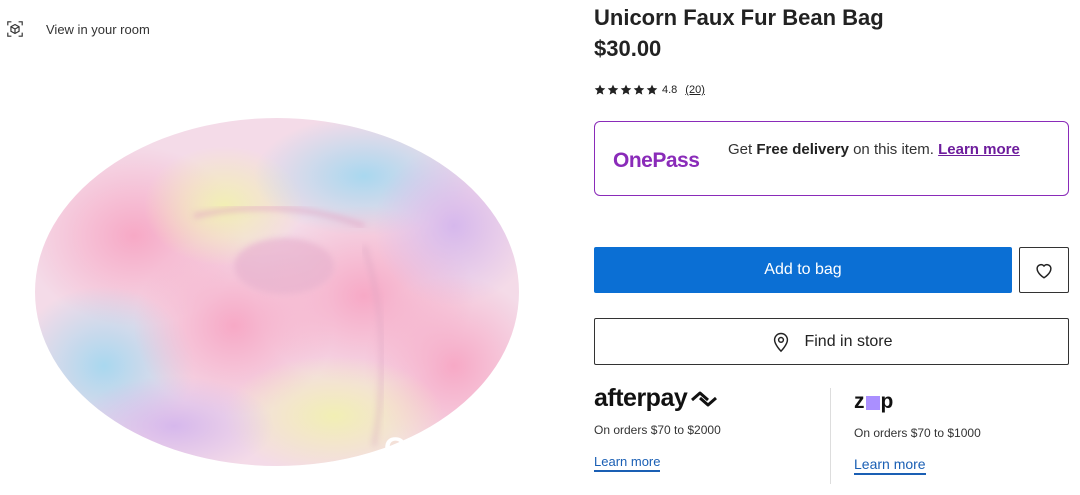 This screenshot has width=1080, height=495. What do you see at coordinates (802, 149) in the screenshot?
I see `onepass-text-bold: Free delivery` at bounding box center [802, 149].